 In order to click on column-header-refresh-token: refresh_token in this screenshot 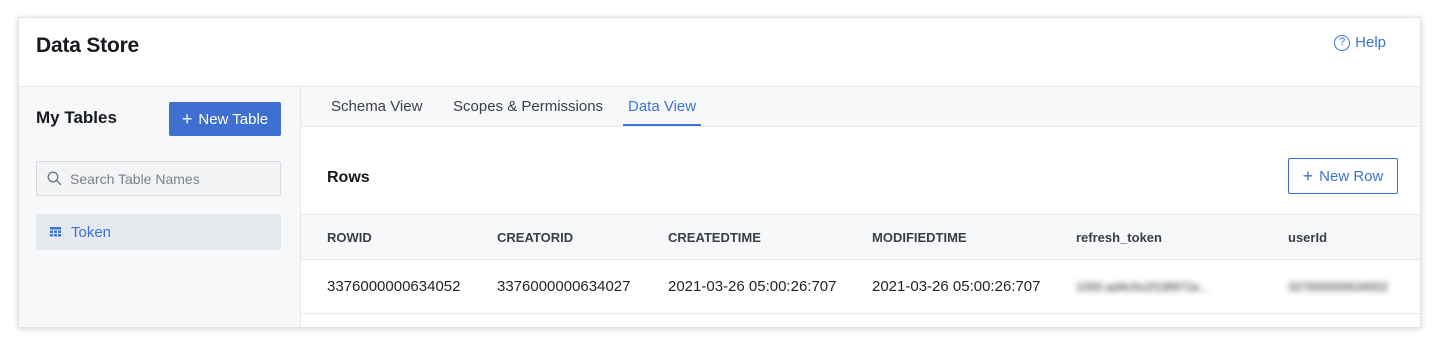, I will do `click(1119, 237)`.